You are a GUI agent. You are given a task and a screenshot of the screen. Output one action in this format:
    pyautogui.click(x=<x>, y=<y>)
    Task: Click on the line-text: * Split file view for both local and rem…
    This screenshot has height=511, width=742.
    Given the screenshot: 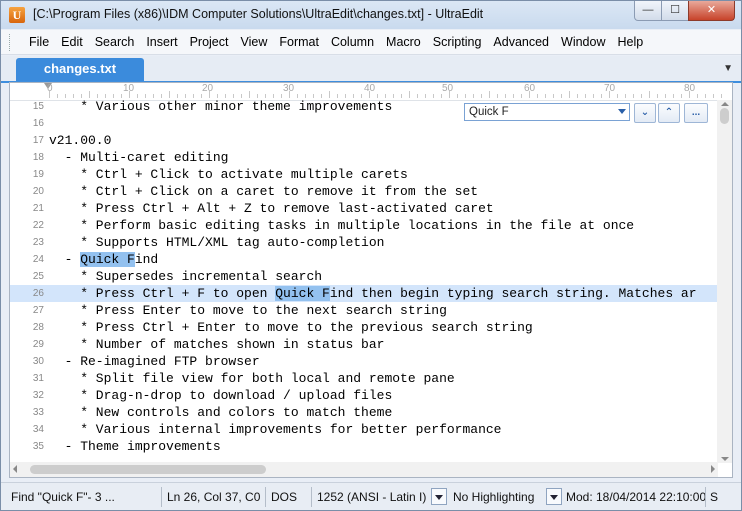 What is the action you would take?
    pyautogui.click(x=252, y=378)
    